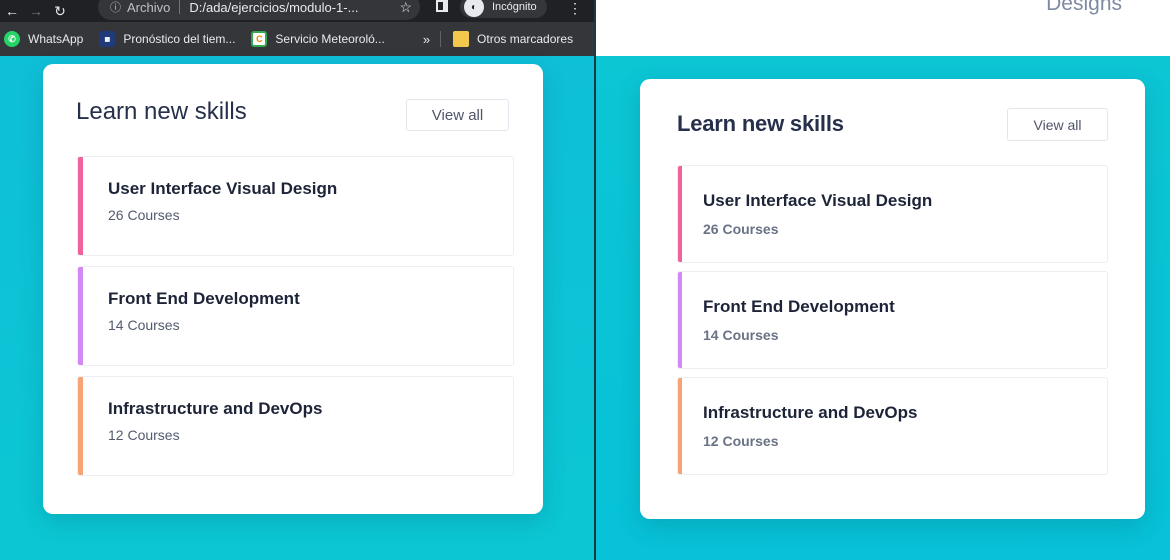 Image resolution: width=1170 pixels, height=560 pixels. I want to click on folder-icon, so click(461, 39).